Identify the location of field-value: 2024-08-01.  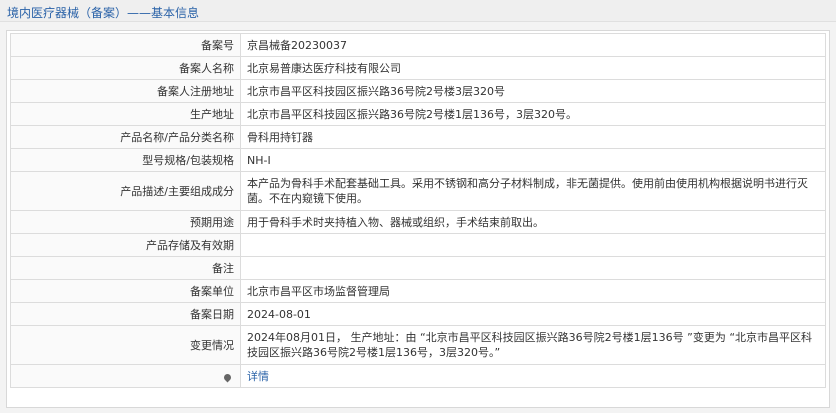
(533, 314).